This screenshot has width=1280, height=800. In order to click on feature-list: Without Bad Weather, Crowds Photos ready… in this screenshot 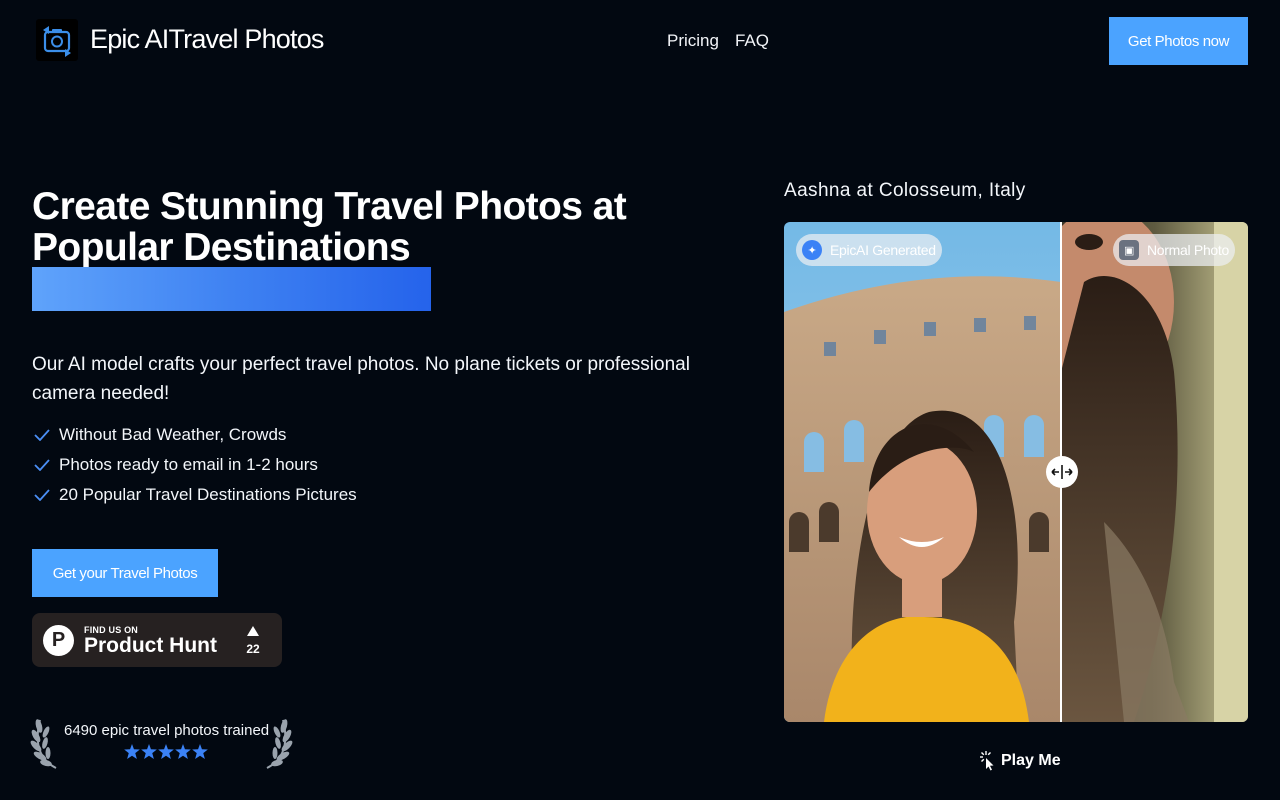, I will do `click(194, 465)`.